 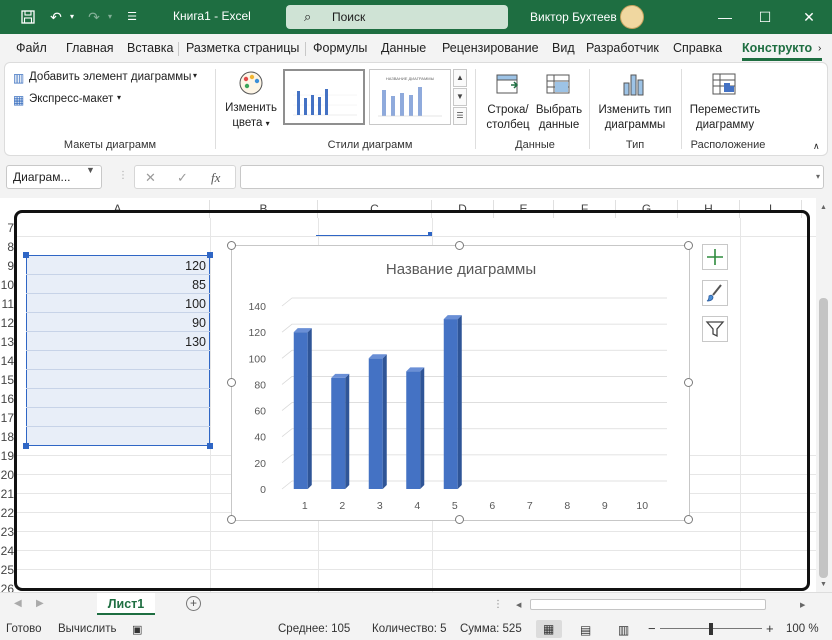 I want to click on quick-layout-icon: ▦, so click(x=19, y=100).